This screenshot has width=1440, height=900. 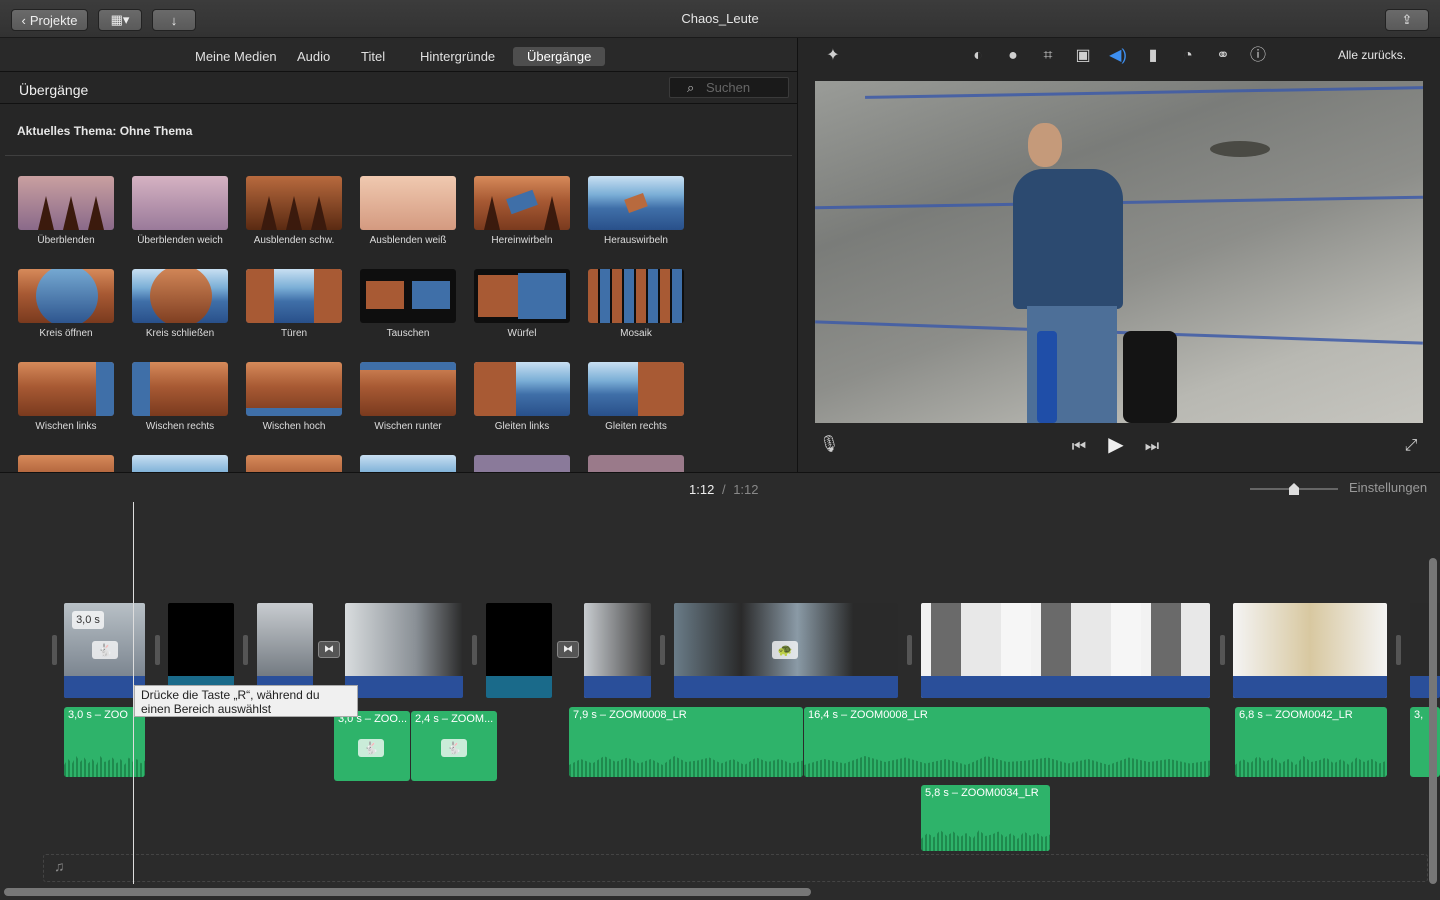 I want to click on settings-button: Einstellungen, so click(x=1388, y=487).